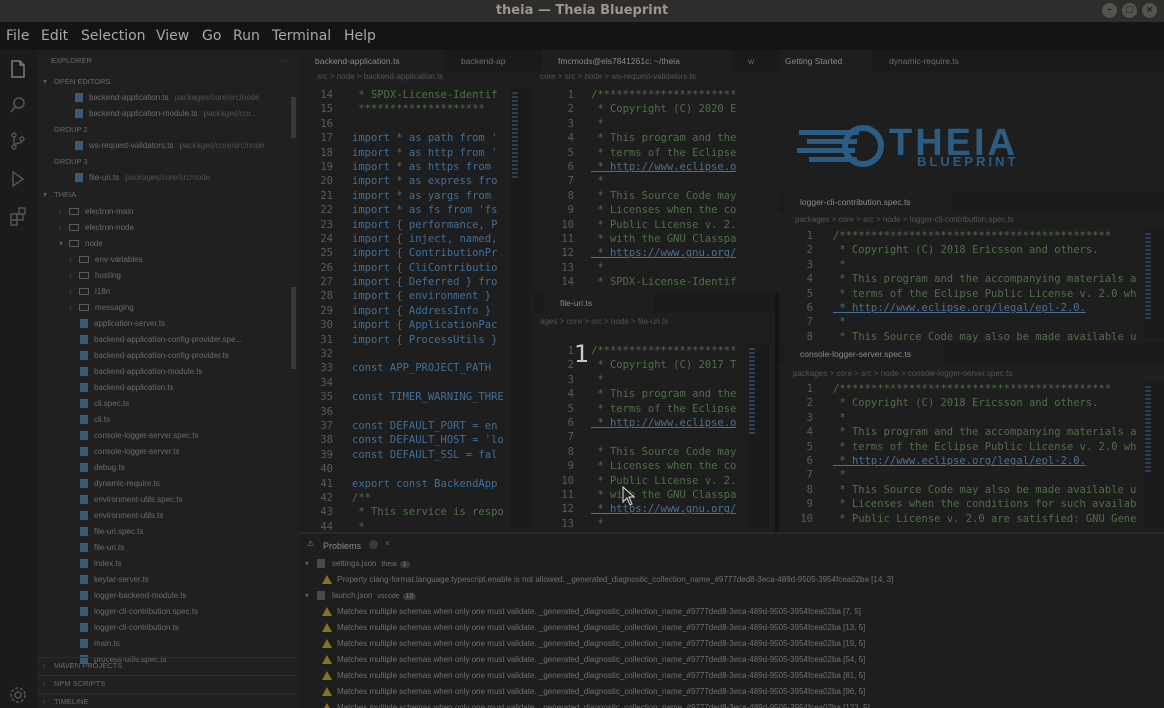 Image resolution: width=1164 pixels, height=708 pixels. I want to click on tab-w: w, so click(746, 60).